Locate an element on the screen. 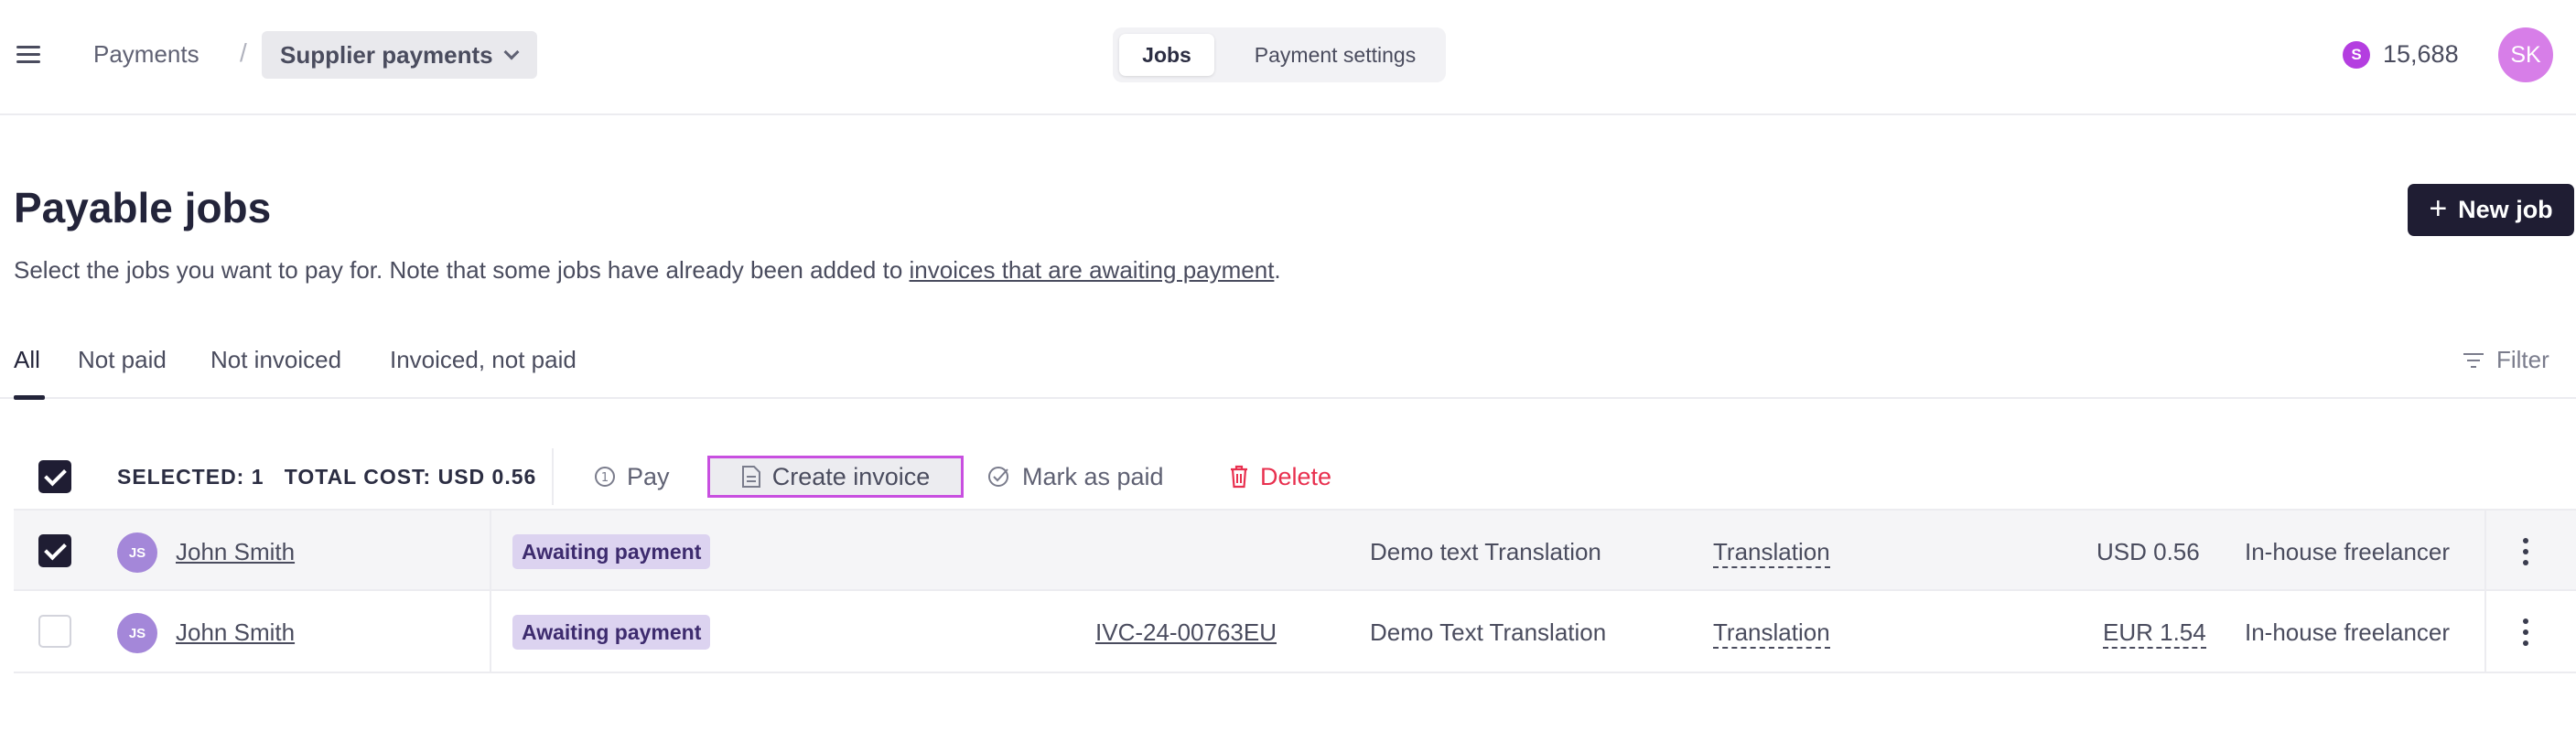  bar-divider is located at coordinates (553, 476).